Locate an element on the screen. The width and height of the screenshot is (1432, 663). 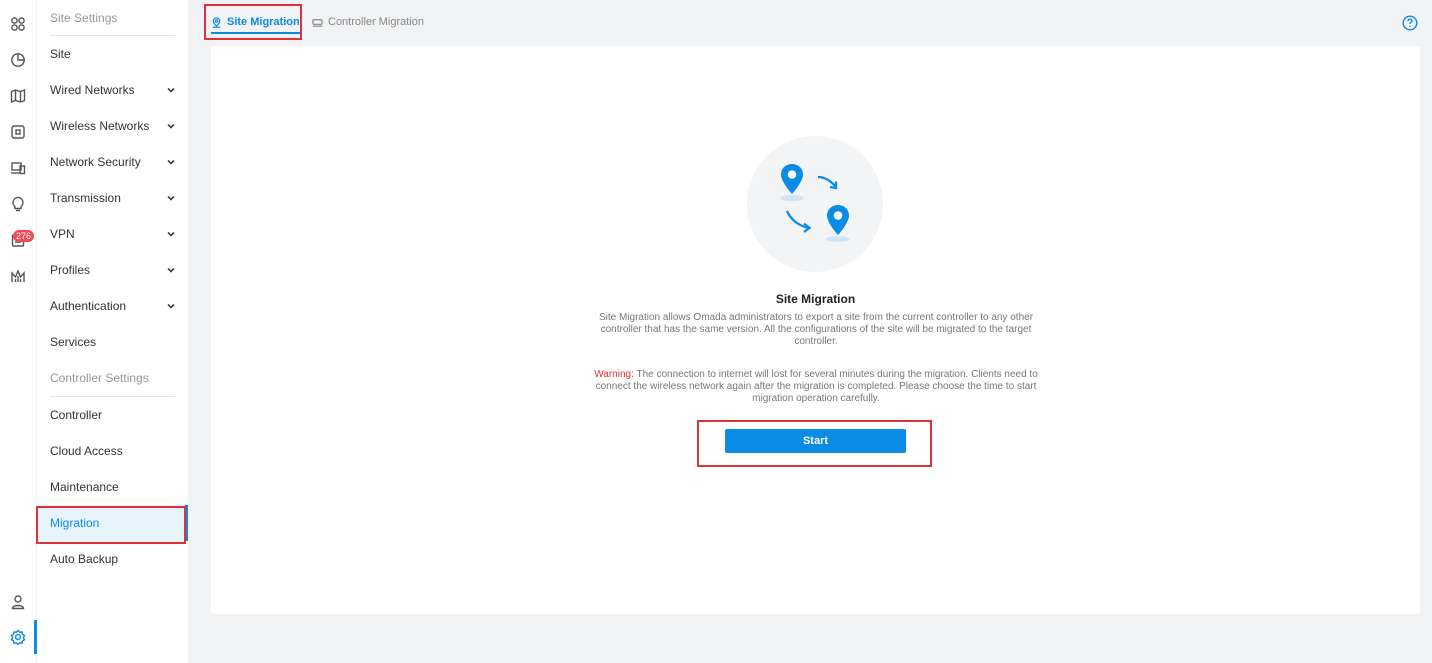
sidebar-item-profiles: Profiles is located at coordinates (112, 270).